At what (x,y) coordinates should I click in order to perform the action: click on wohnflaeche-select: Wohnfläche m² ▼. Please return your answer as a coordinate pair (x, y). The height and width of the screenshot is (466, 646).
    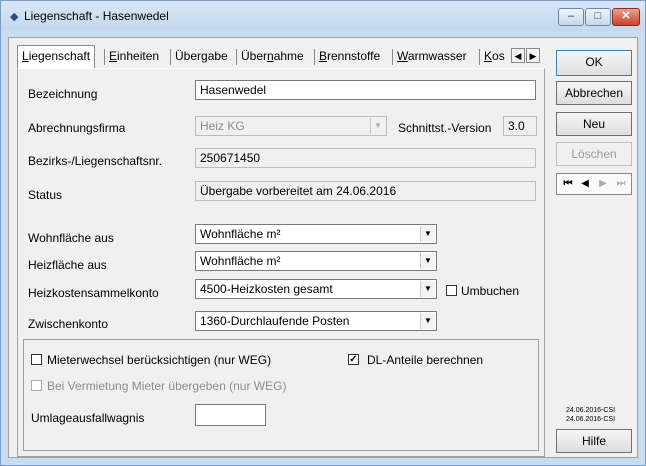
    Looking at the image, I should click on (316, 234).